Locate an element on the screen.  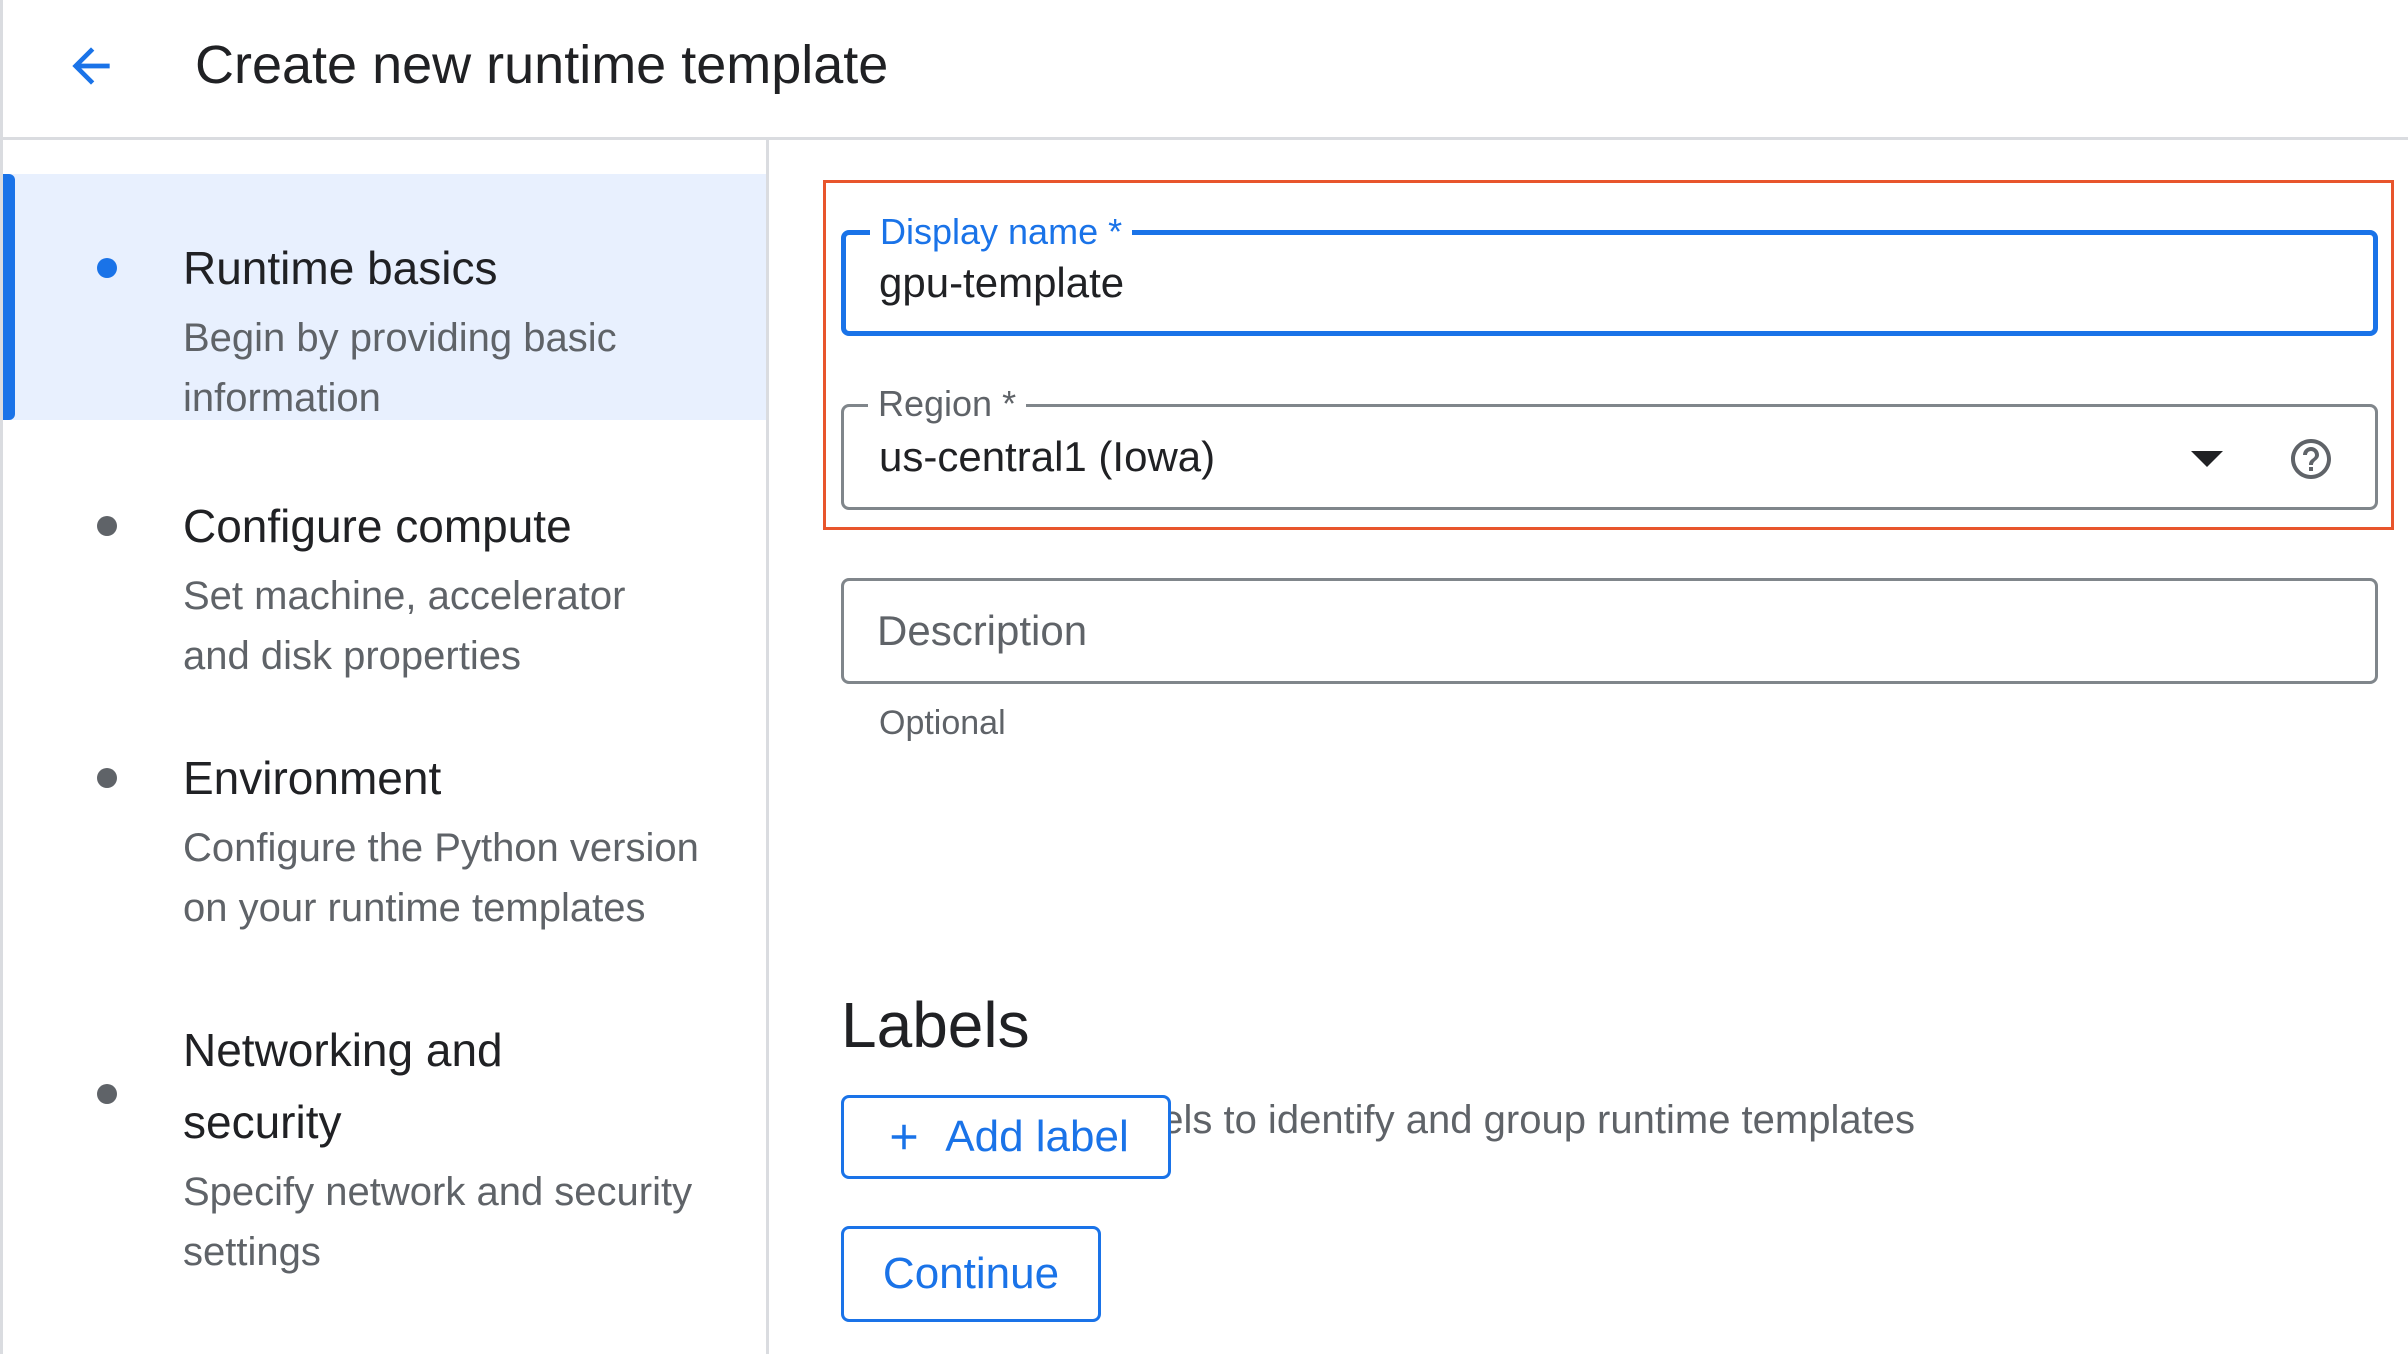
arrow-back-icon is located at coordinates (91, 66).